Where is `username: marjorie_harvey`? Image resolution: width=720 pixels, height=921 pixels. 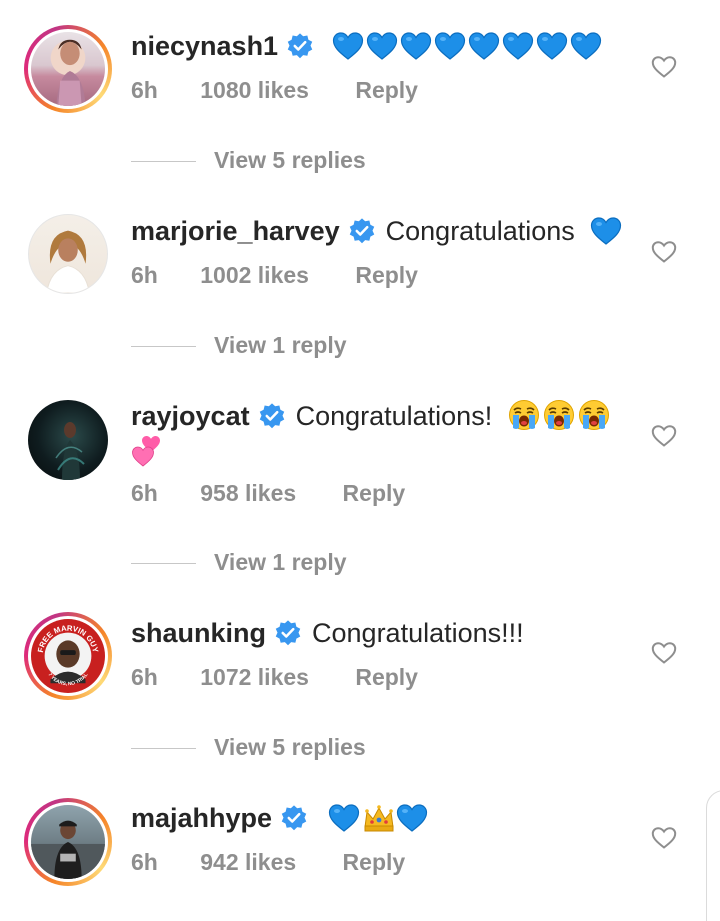
username: marjorie_harvey is located at coordinates (235, 231).